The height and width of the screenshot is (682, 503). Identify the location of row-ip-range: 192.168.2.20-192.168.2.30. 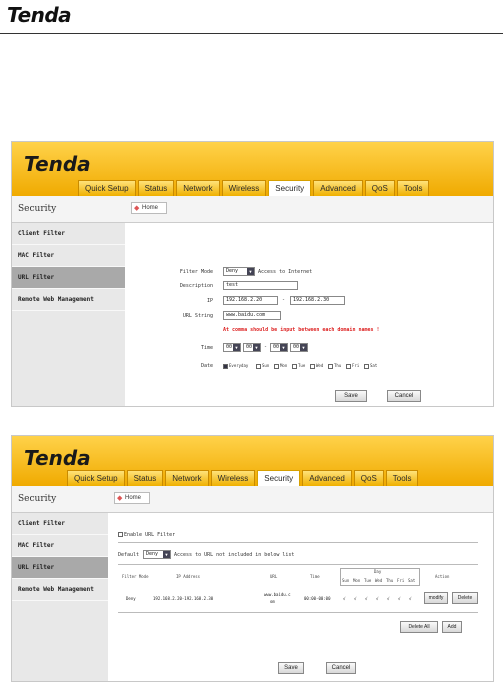
(183, 598).